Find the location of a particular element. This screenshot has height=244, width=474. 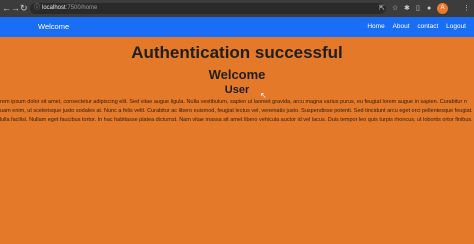

address-bar: ⓘ localhost:7500/home is located at coordinates (208, 8).